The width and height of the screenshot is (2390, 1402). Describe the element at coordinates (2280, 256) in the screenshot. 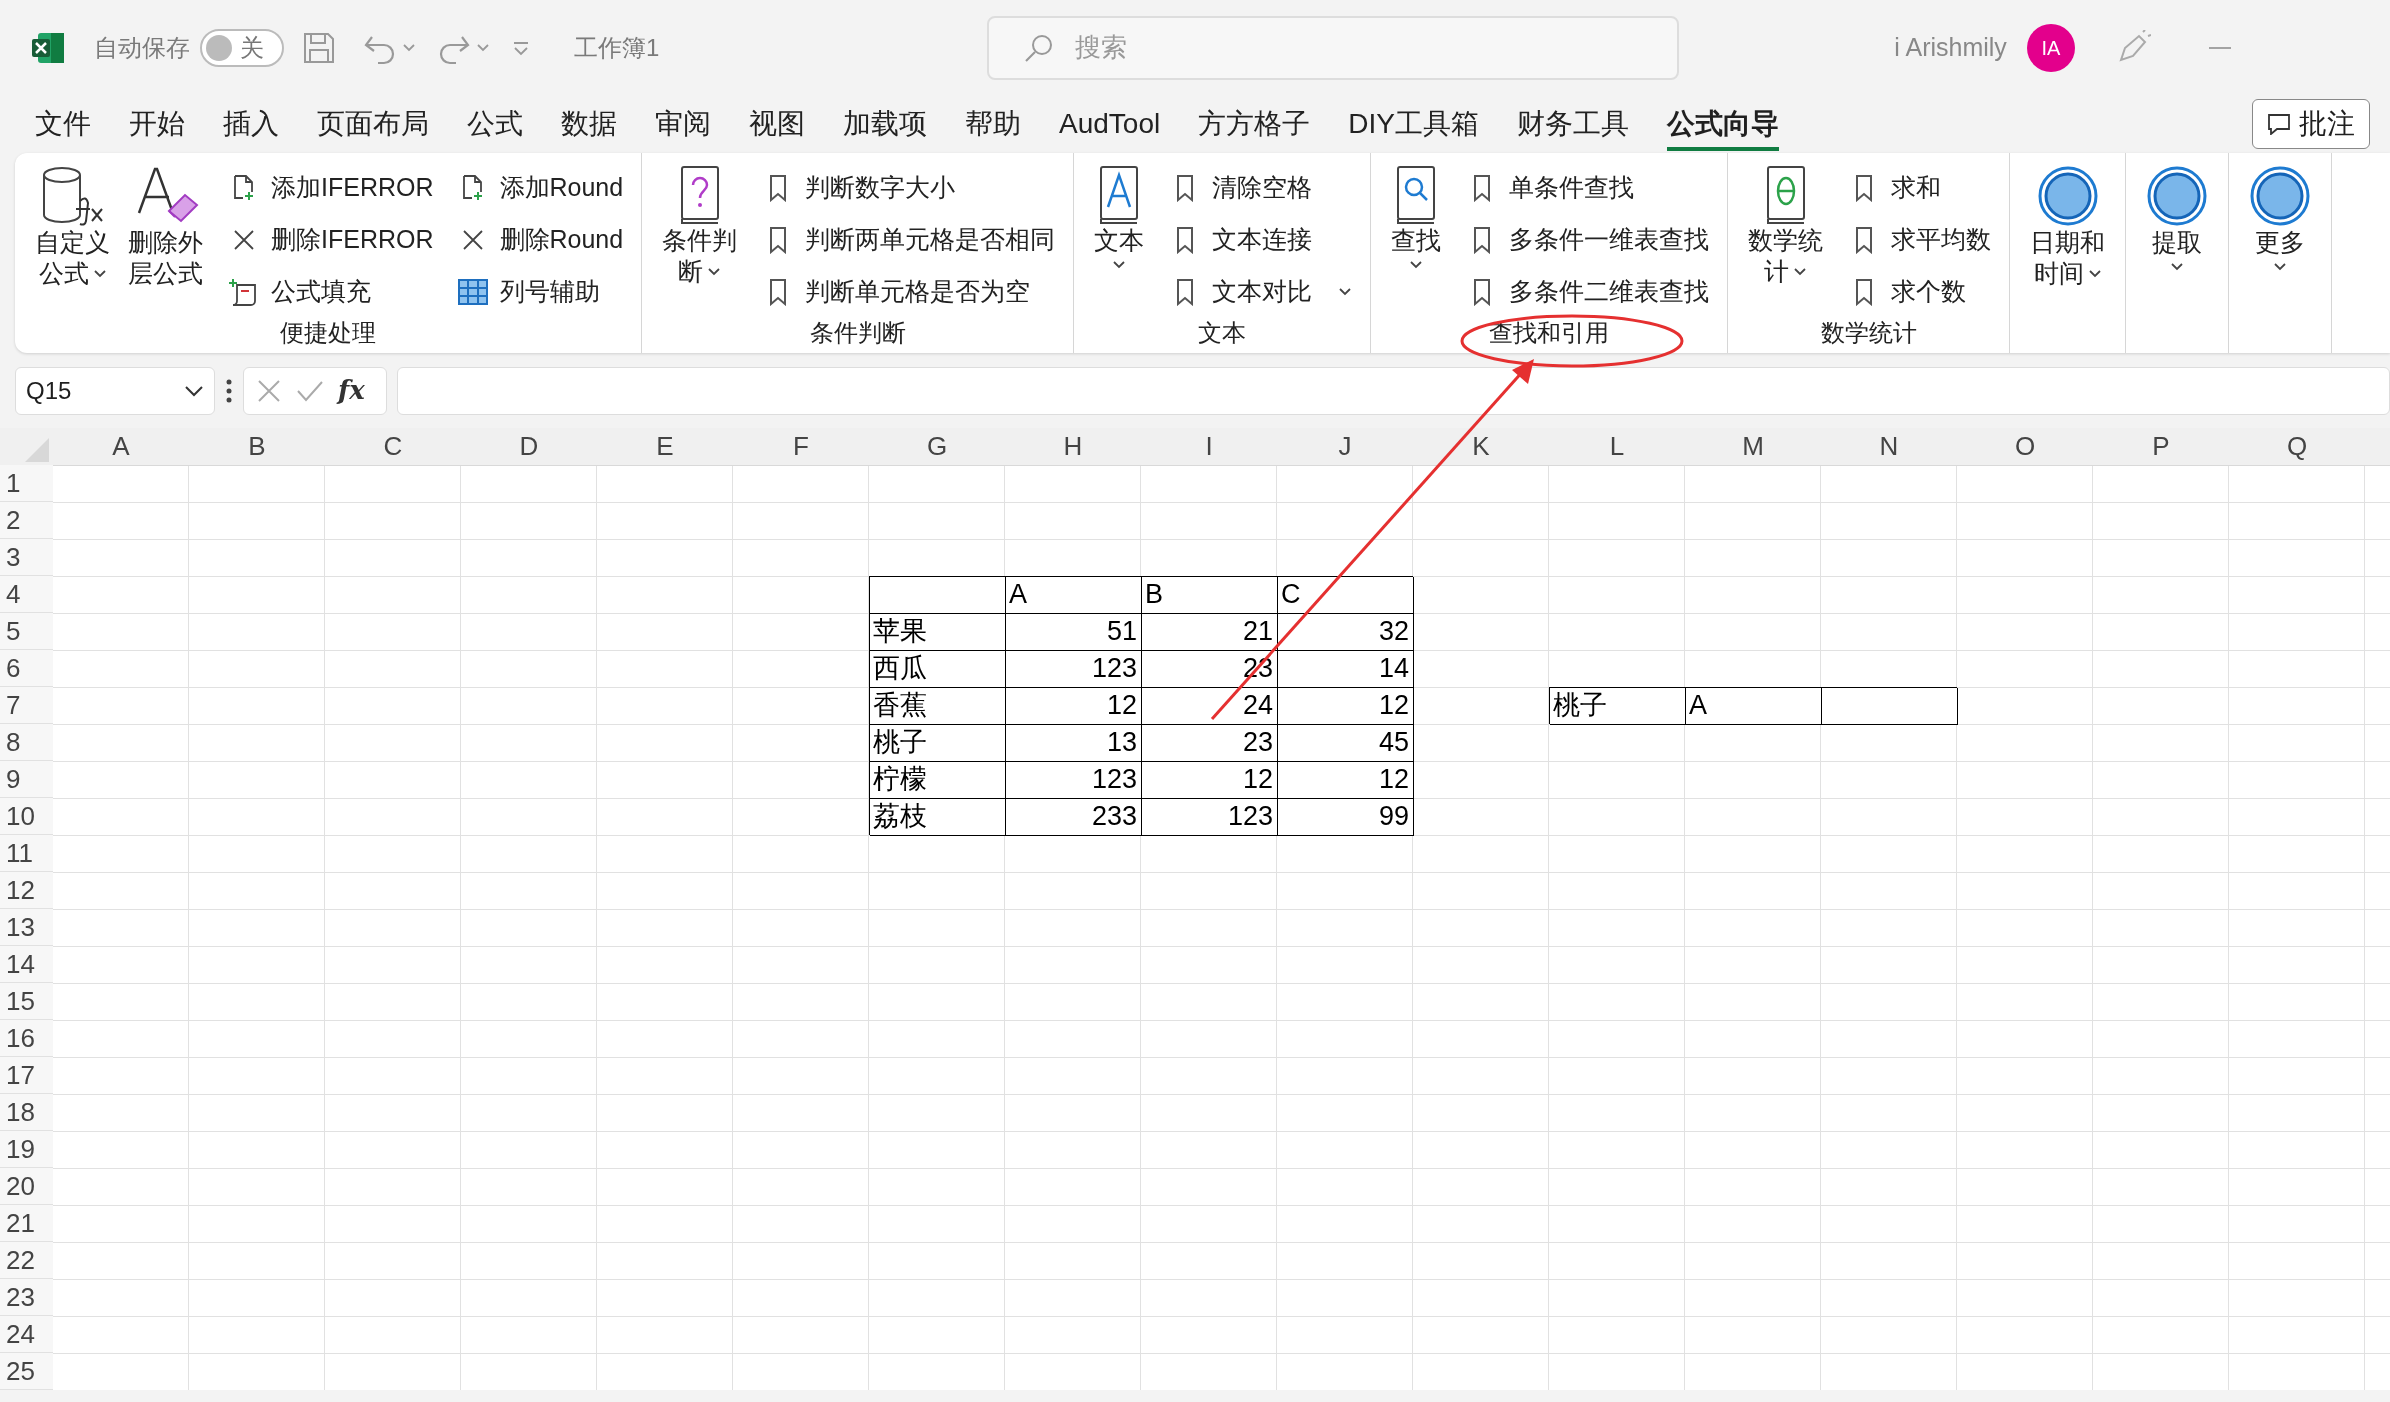

I see `ribbon-large-button: 更多` at that location.